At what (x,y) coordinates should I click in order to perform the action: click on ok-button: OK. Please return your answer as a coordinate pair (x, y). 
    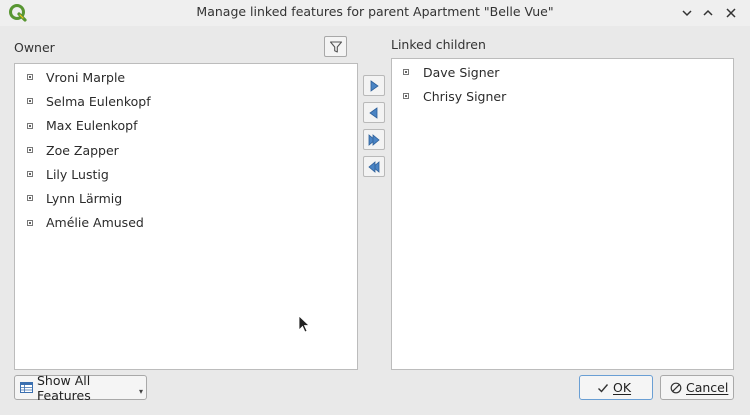
    Looking at the image, I should click on (616, 387).